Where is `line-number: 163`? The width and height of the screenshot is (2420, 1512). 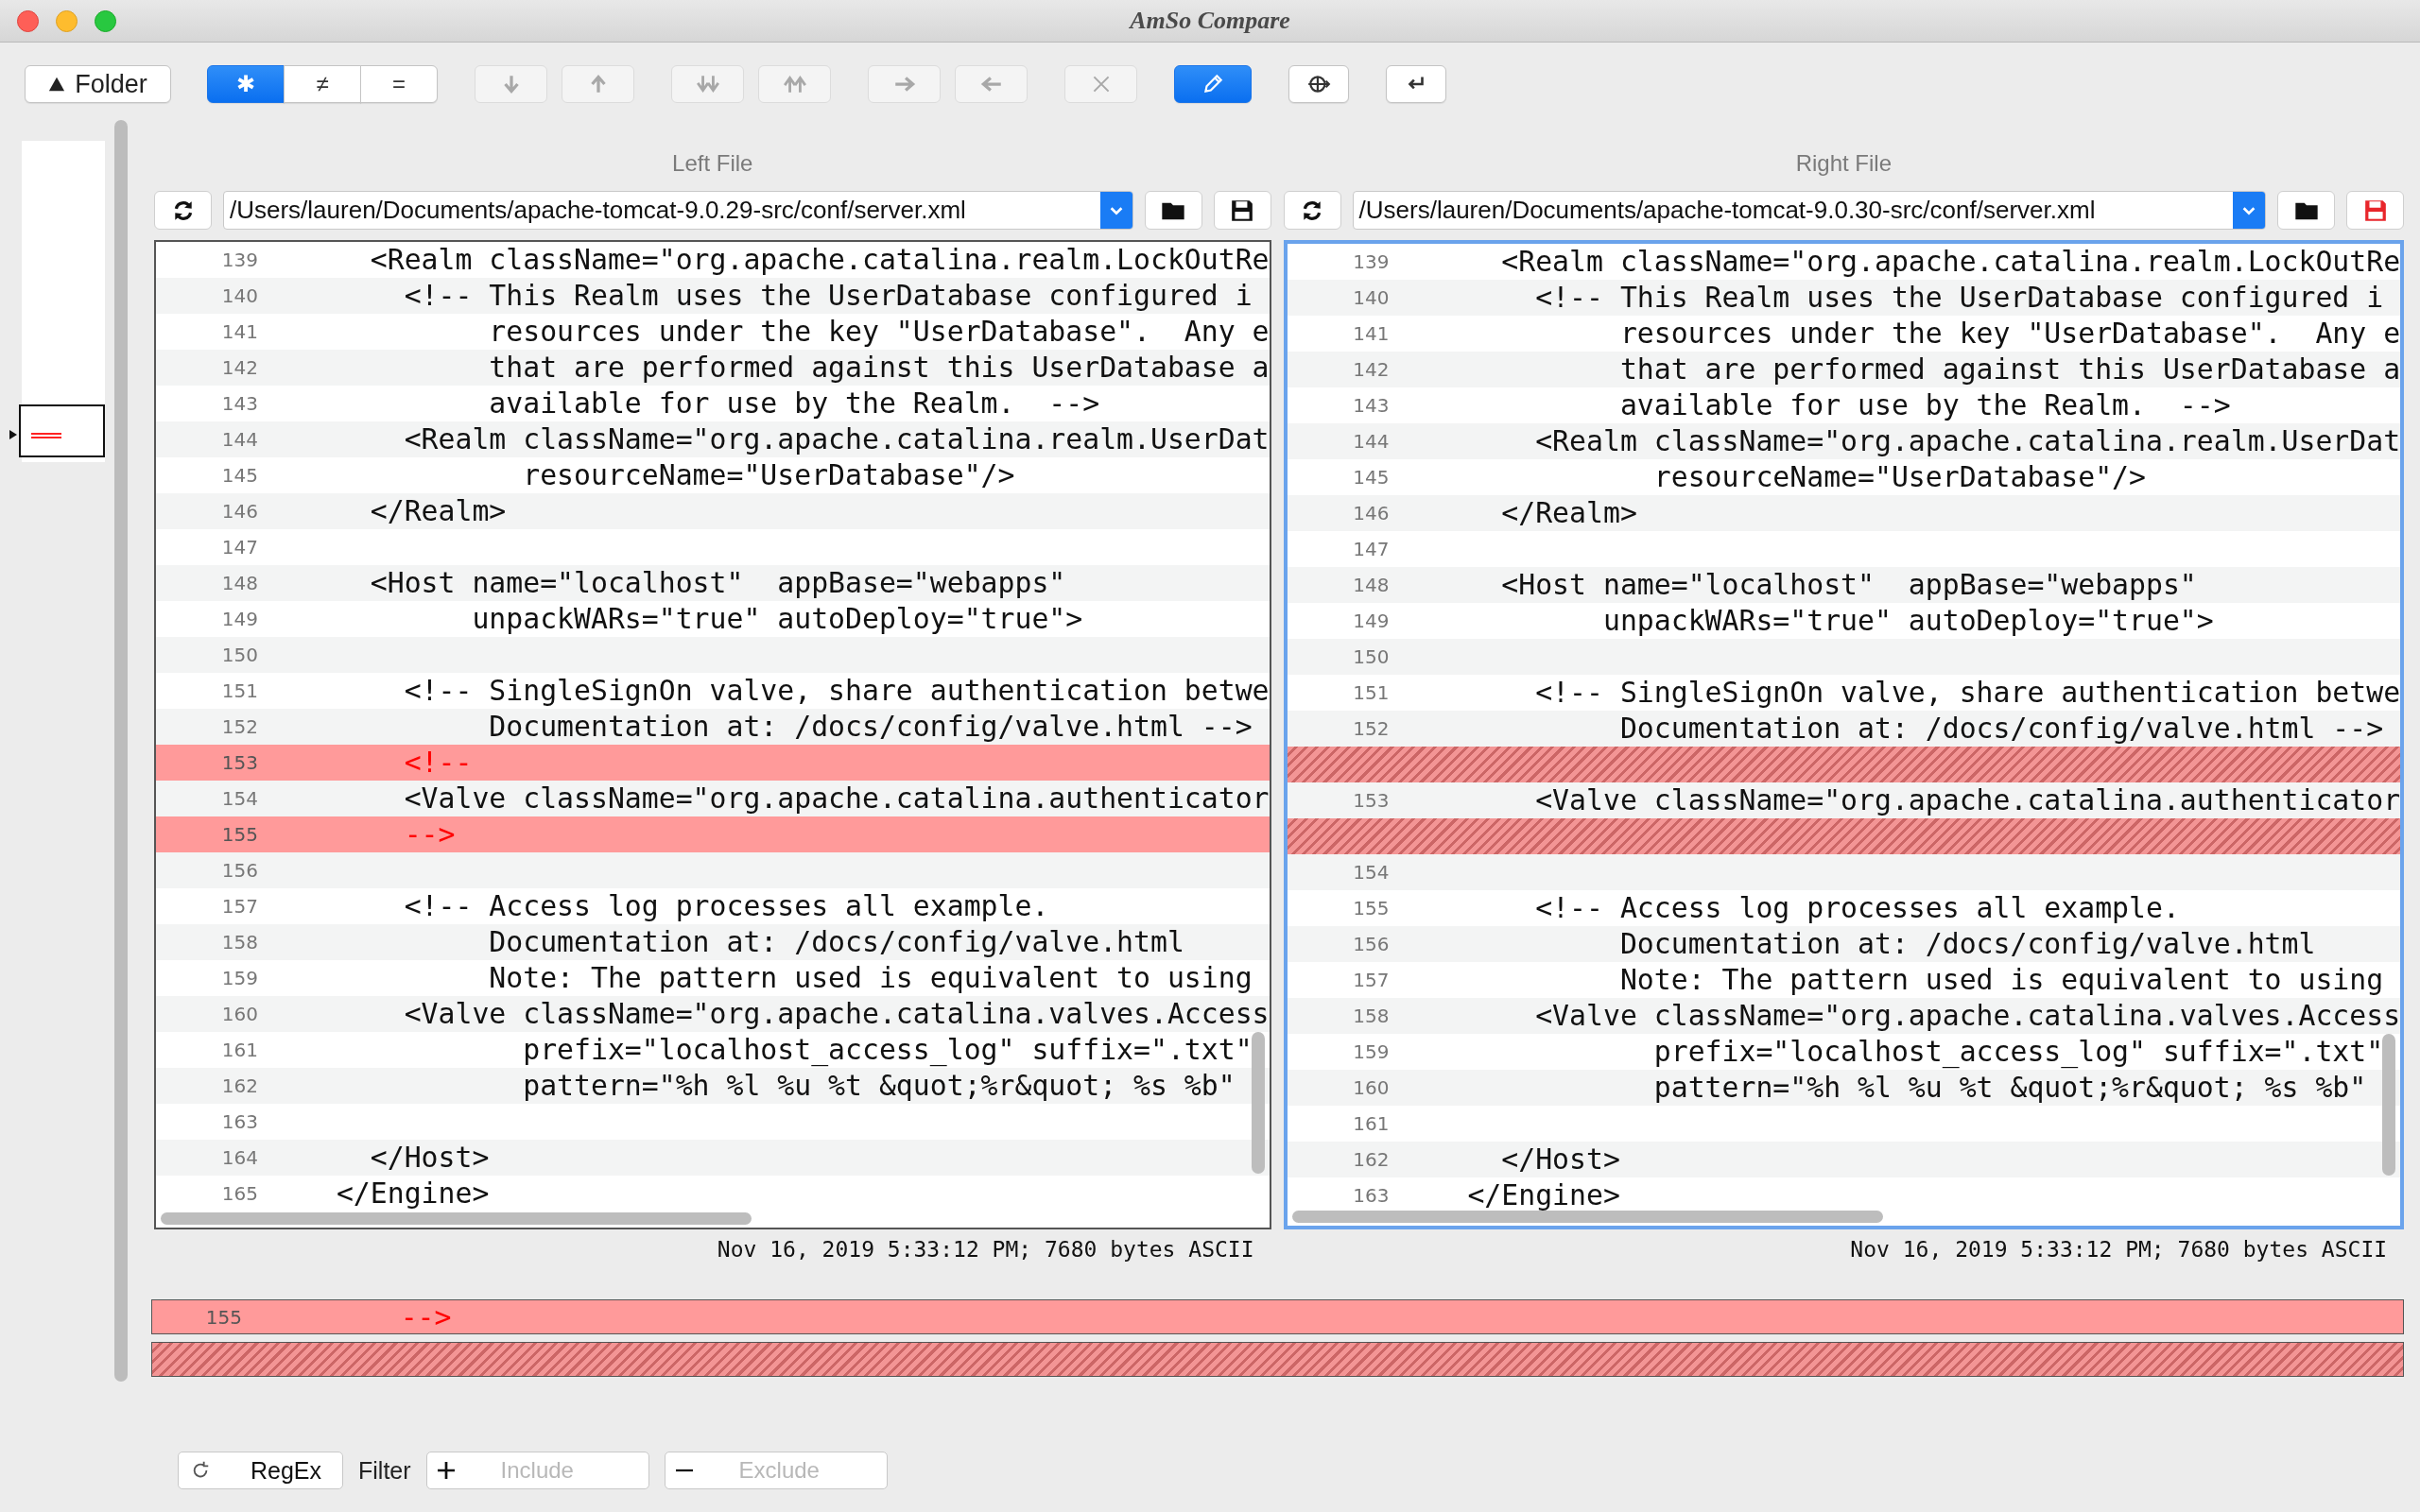 line-number: 163 is located at coordinates (1371, 1195).